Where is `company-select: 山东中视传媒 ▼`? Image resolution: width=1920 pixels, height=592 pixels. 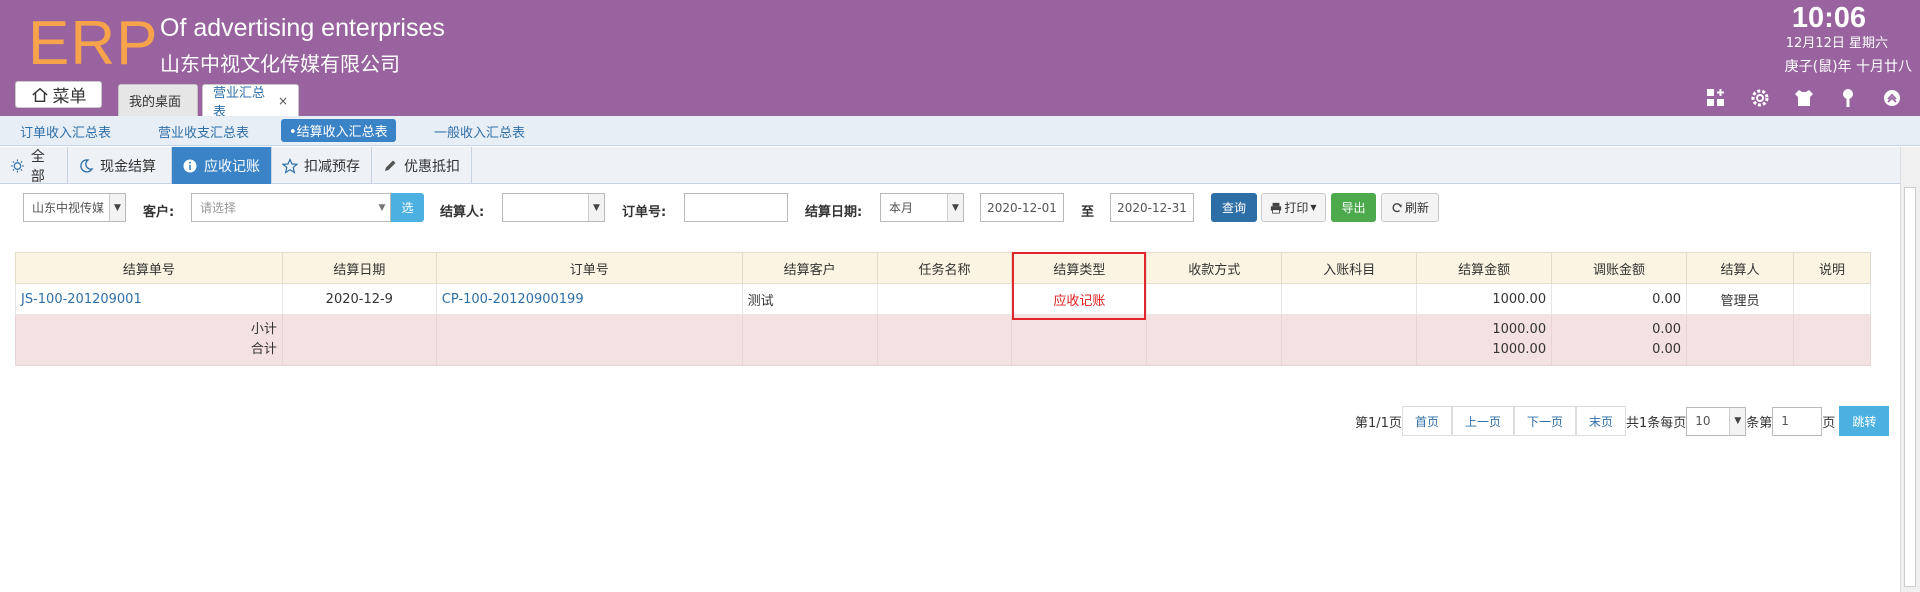 company-select: 山东中视传媒 ▼ is located at coordinates (74, 207).